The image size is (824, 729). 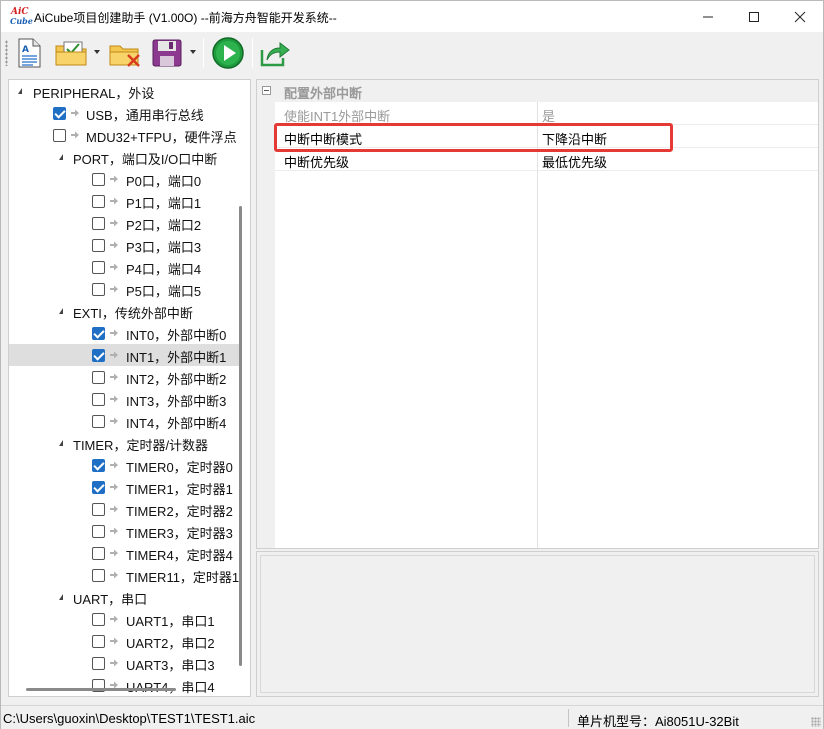 What do you see at coordinates (6, 53) in the screenshot?
I see `toolbar-grip` at bounding box center [6, 53].